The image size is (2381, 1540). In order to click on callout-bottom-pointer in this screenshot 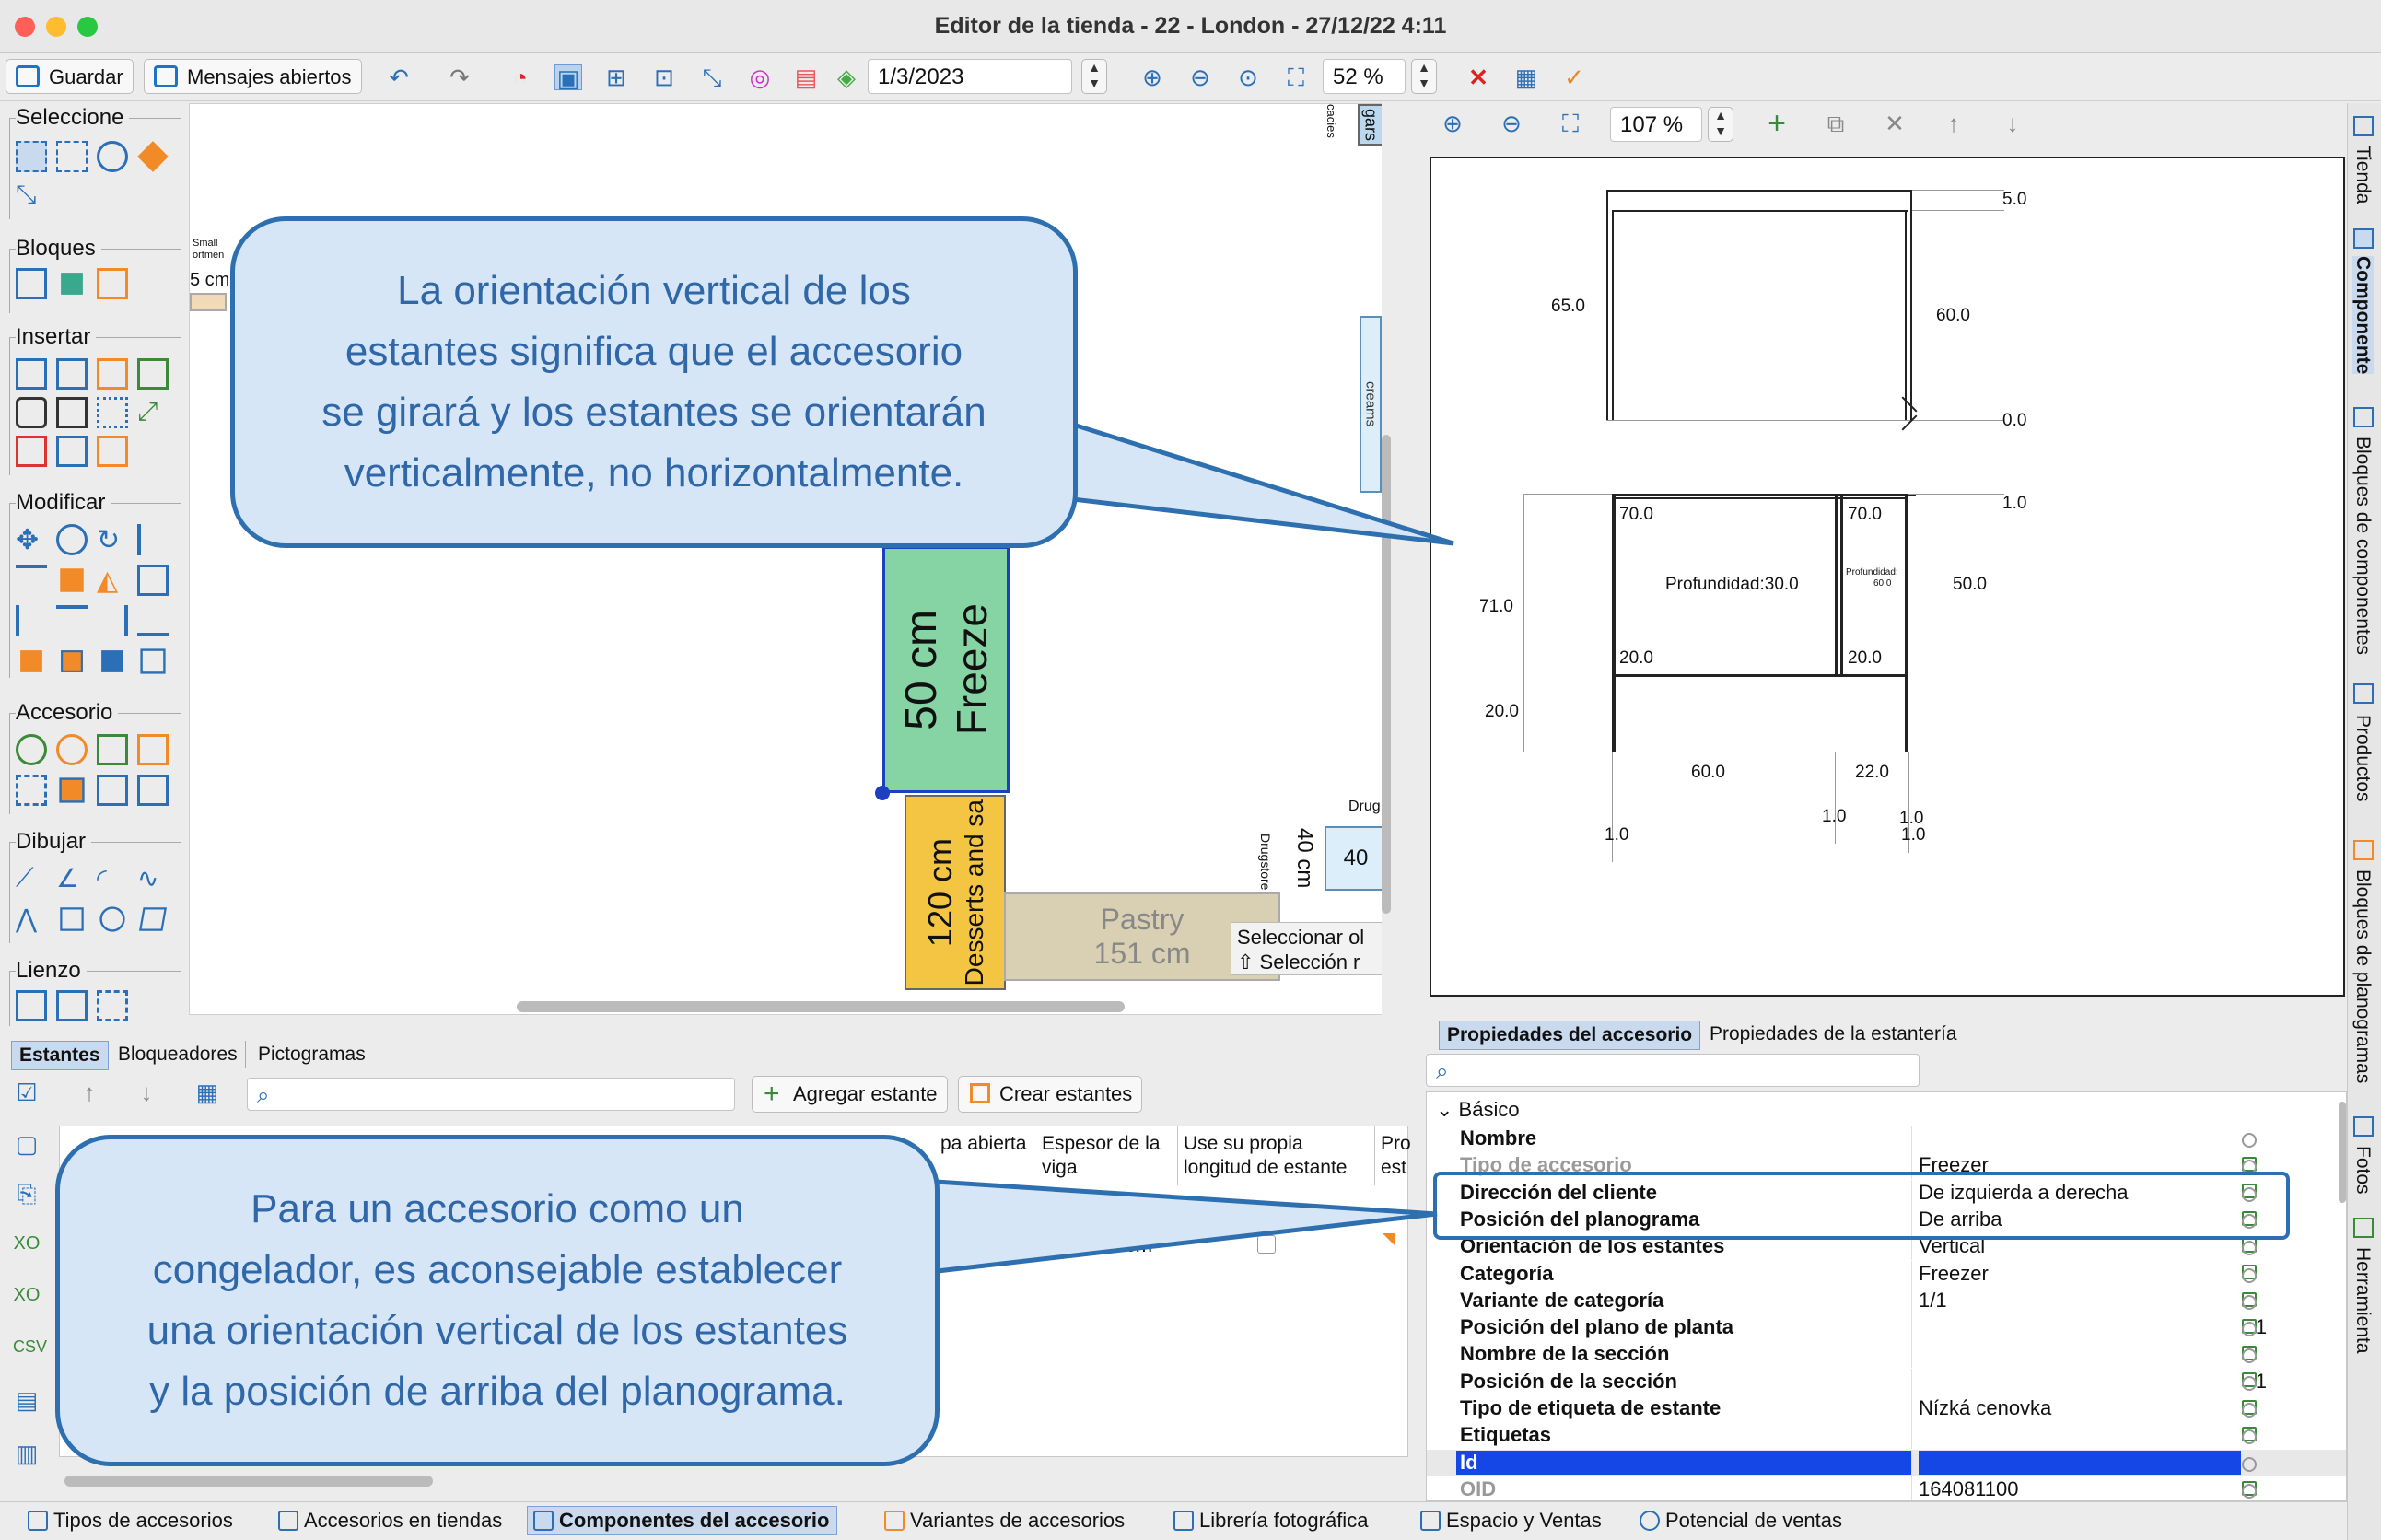, I will do `click(1178, 1227)`.